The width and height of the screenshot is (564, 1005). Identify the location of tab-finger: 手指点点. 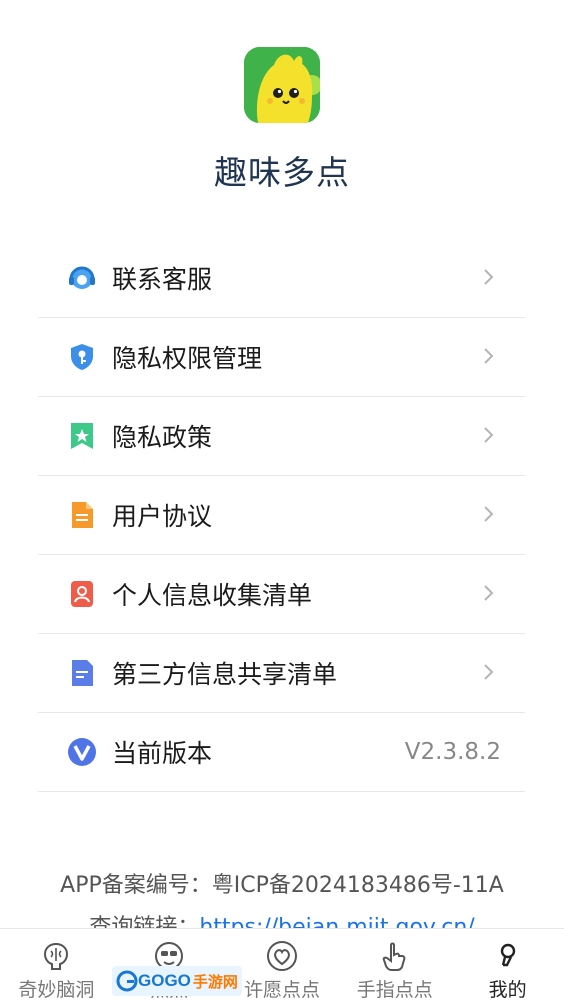
(394, 967).